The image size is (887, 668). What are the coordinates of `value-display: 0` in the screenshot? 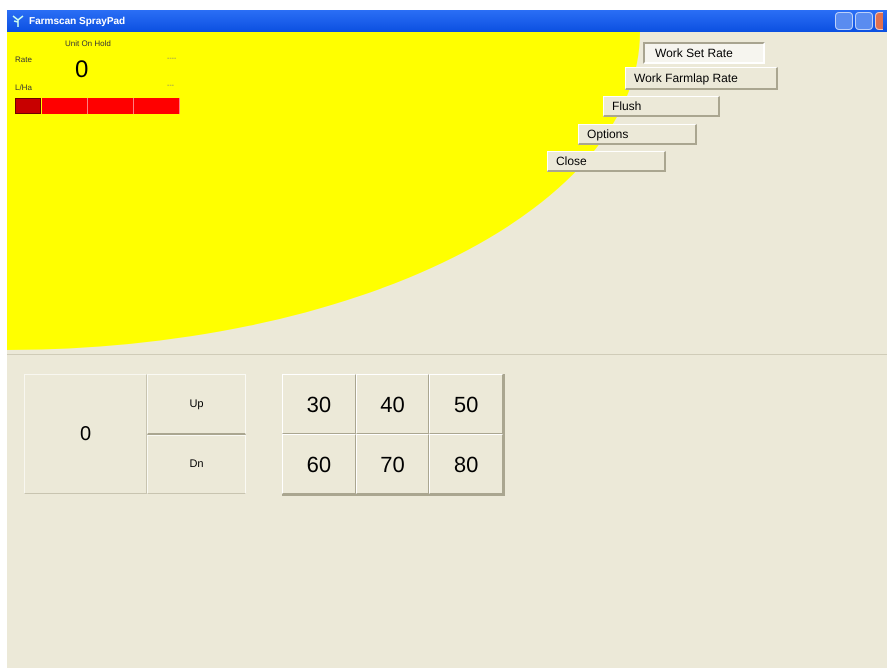 It's located at (85, 434).